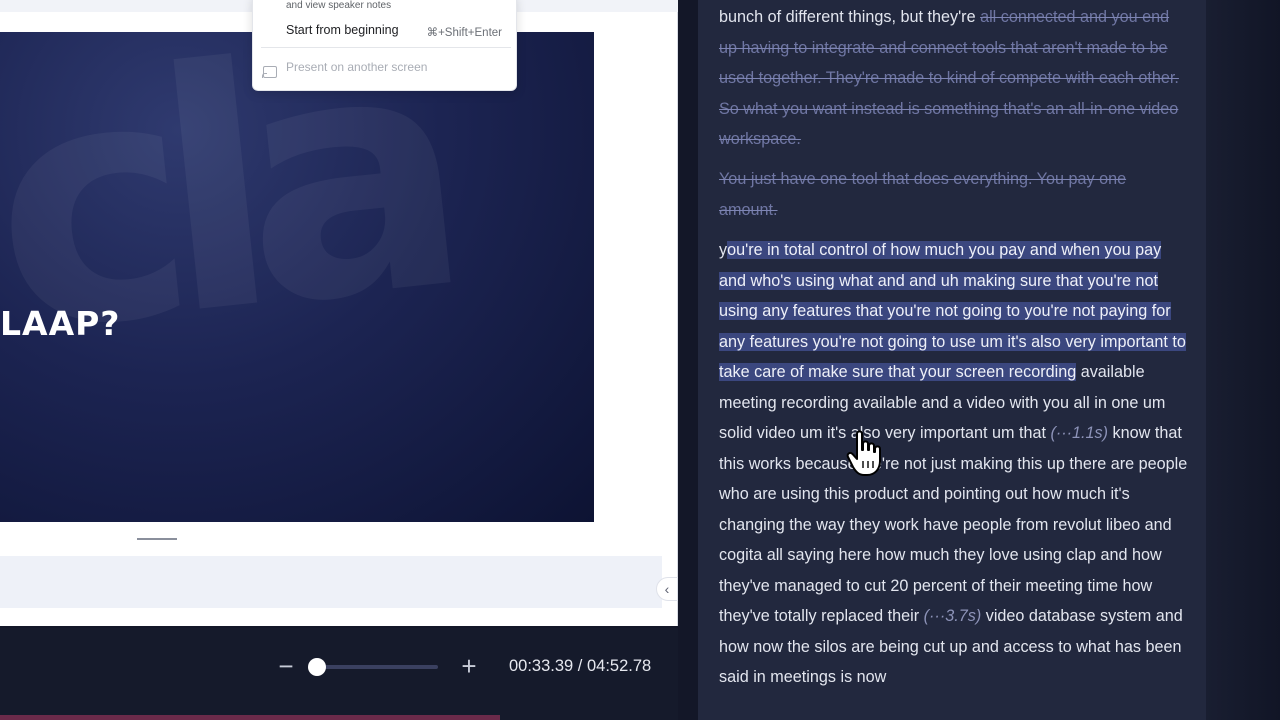 This screenshot has height=720, width=1280. I want to click on menu-divider, so click(386, 47).